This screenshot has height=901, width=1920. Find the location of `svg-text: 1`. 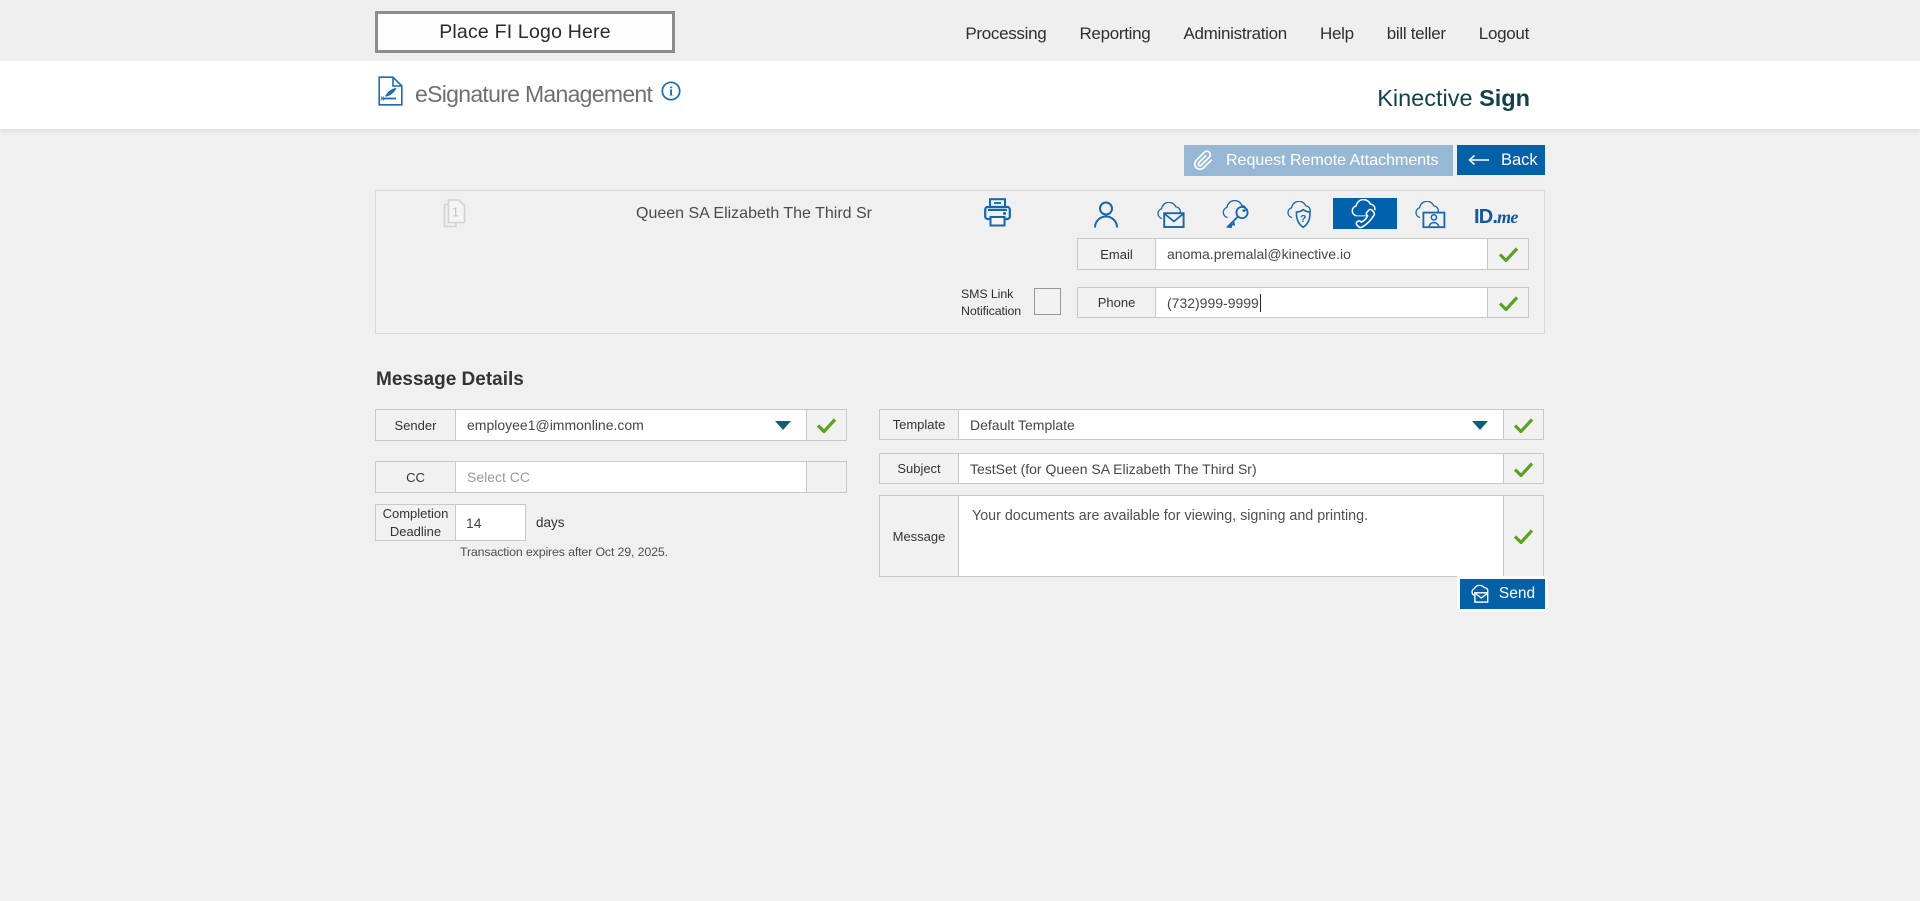

svg-text: 1 is located at coordinates (455, 212).